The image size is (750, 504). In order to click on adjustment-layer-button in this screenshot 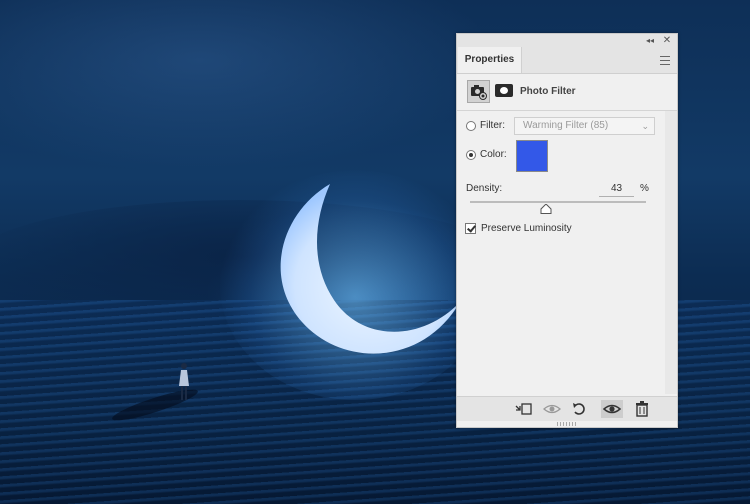, I will do `click(478, 91)`.